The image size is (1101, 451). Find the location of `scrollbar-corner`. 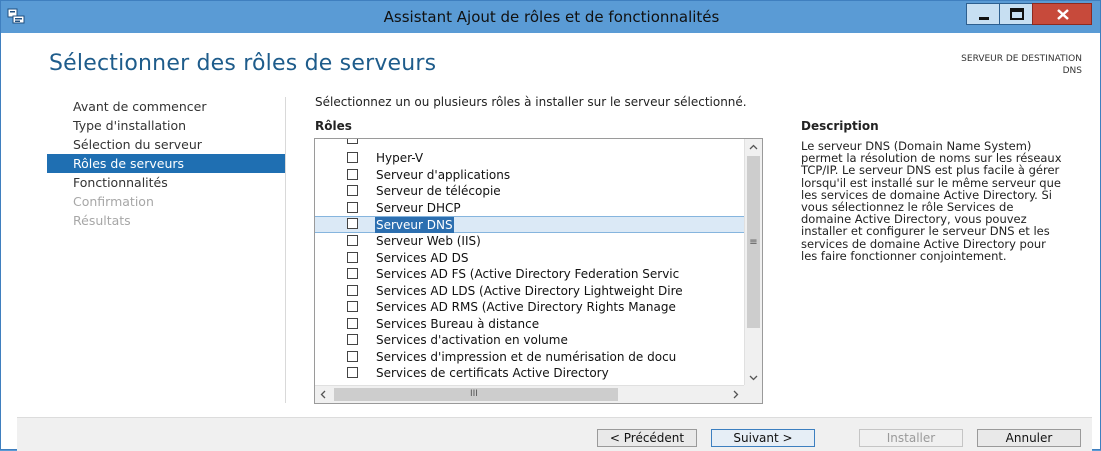

scrollbar-corner is located at coordinates (753, 394).